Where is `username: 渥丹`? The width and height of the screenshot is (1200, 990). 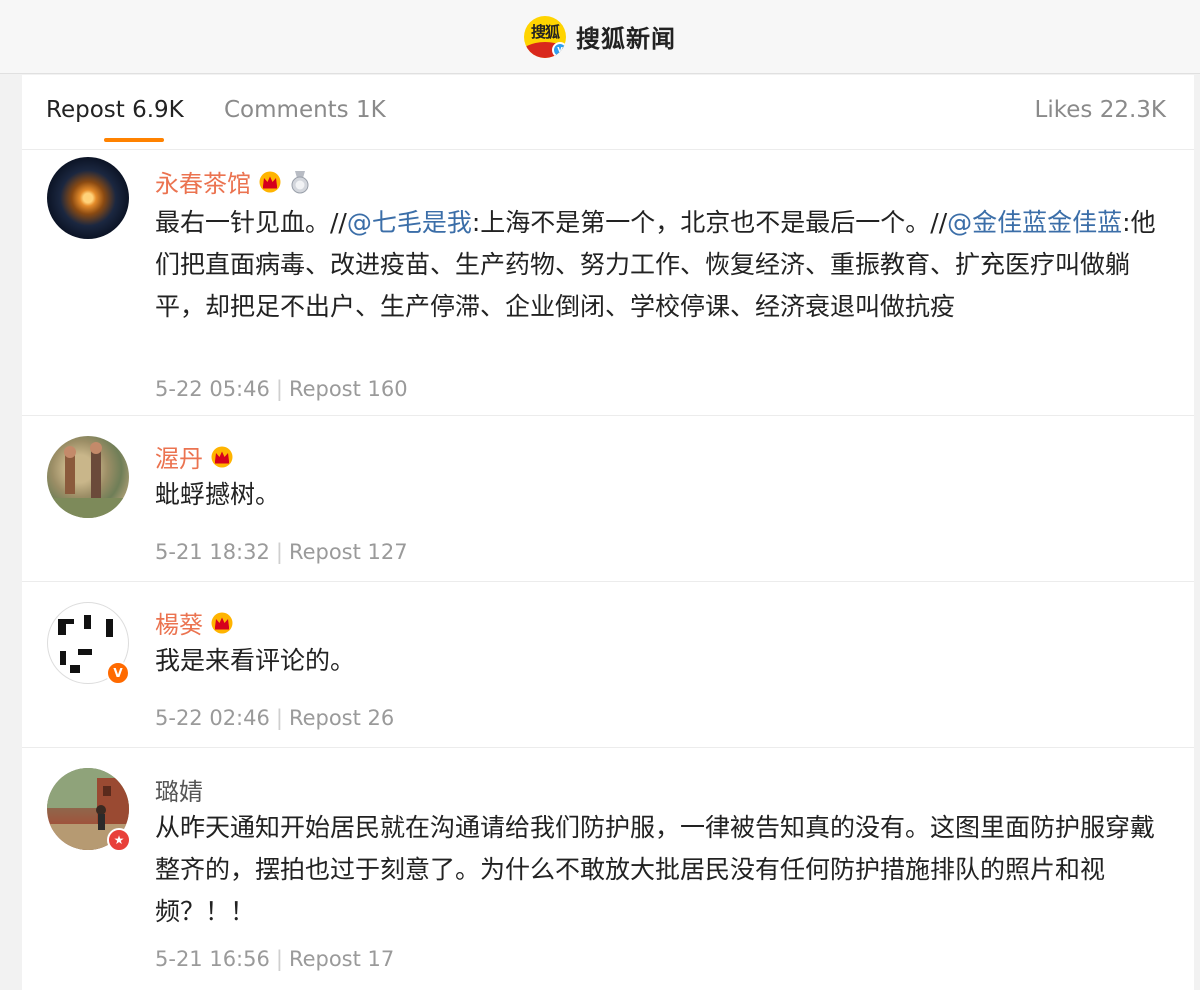 username: 渥丹 is located at coordinates (195, 456).